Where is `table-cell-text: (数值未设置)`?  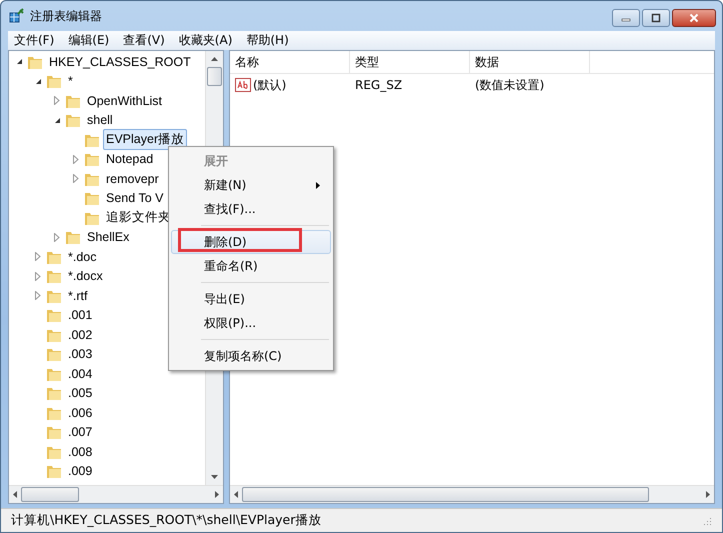 table-cell-text: (数值未设置) is located at coordinates (510, 85).